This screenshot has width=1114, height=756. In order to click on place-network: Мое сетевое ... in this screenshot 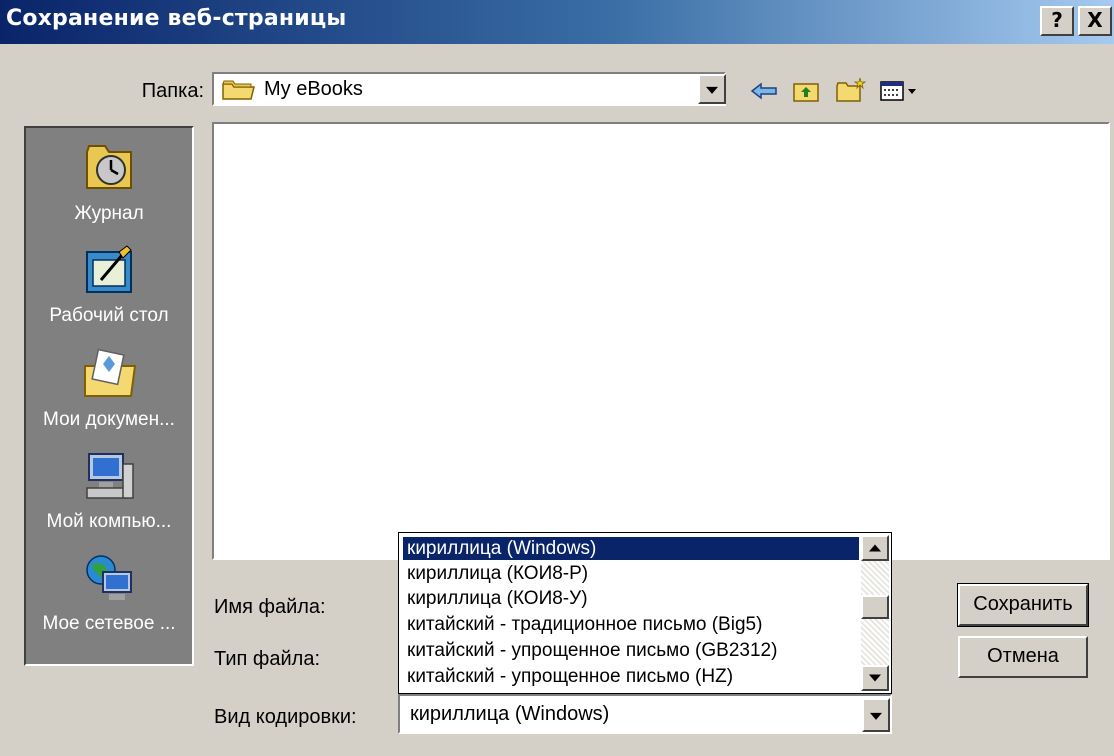, I will do `click(109, 591)`.